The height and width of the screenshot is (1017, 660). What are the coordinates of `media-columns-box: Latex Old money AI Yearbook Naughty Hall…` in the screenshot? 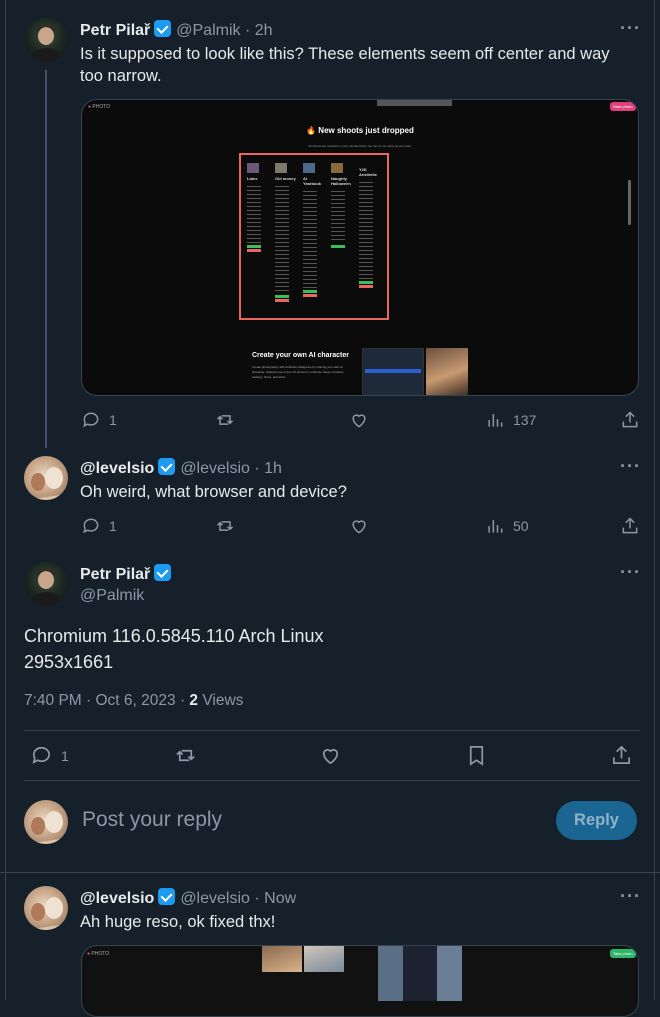 It's located at (314, 236).